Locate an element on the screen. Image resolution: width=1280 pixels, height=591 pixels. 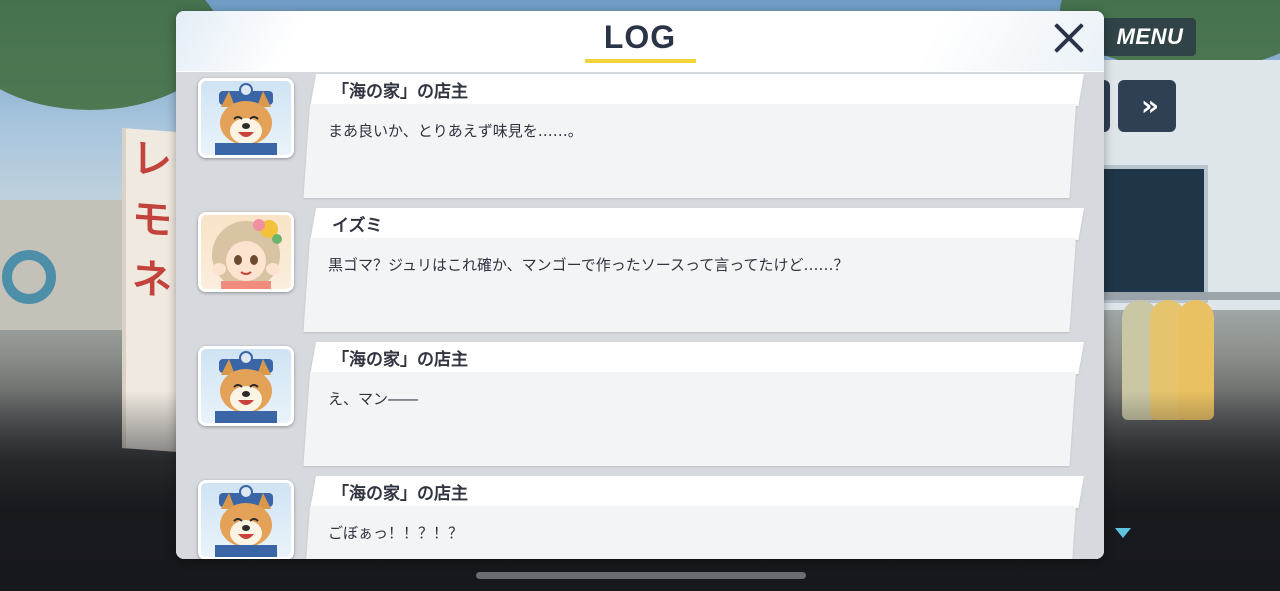
log-header: LOG is located at coordinates (640, 41).